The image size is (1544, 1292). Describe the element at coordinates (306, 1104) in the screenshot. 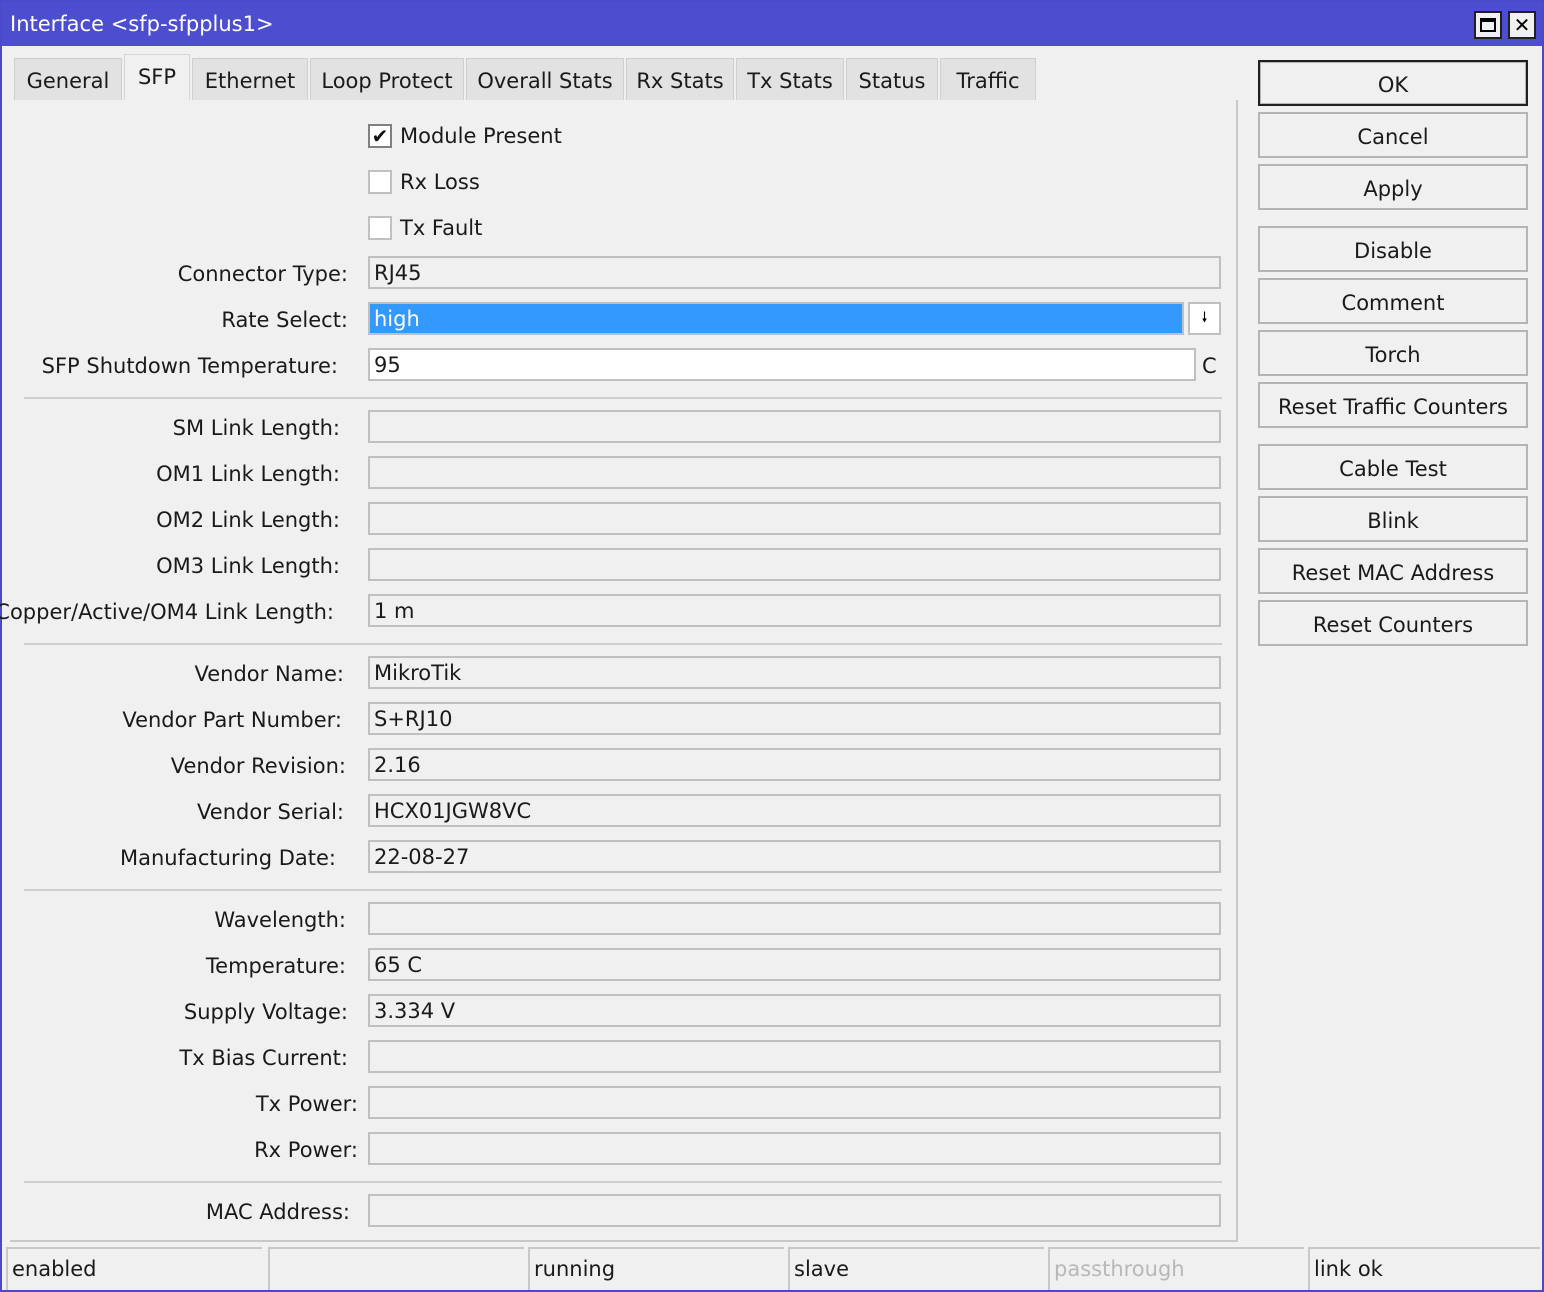

I see `tx-power-label: Tx Power:` at that location.